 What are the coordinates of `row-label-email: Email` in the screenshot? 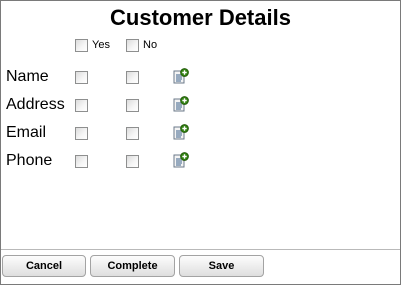 It's located at (26, 132).